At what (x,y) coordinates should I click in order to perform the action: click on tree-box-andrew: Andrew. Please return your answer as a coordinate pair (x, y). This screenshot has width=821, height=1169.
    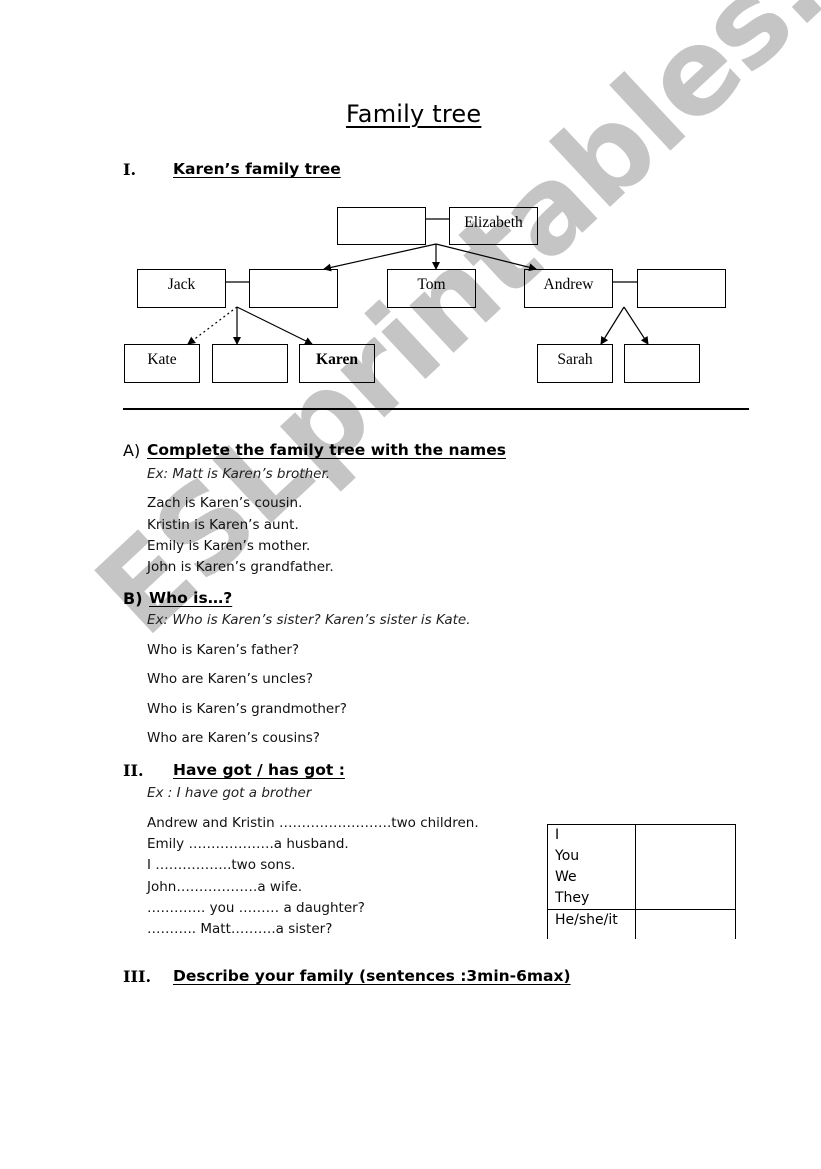
    Looking at the image, I should click on (568, 288).